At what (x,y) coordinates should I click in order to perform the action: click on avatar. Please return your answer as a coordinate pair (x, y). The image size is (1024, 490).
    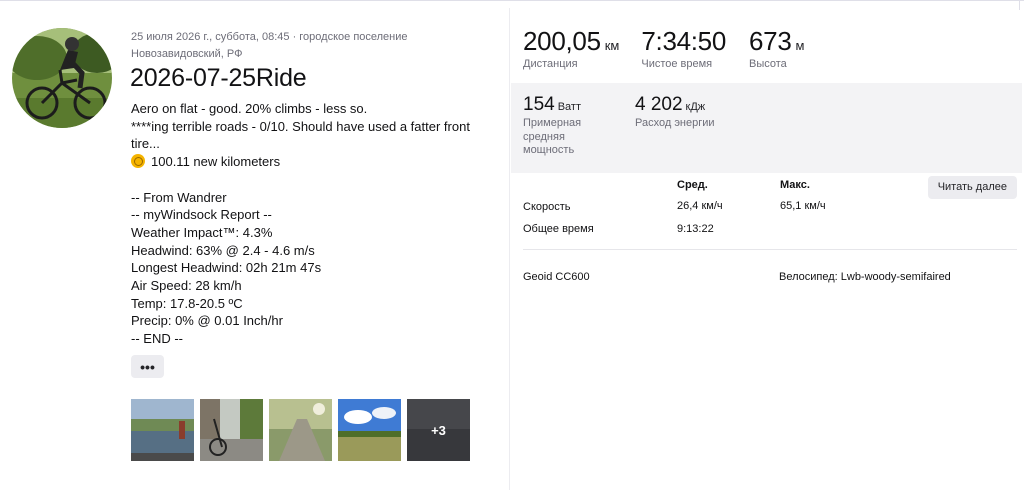
    Looking at the image, I should click on (62, 78).